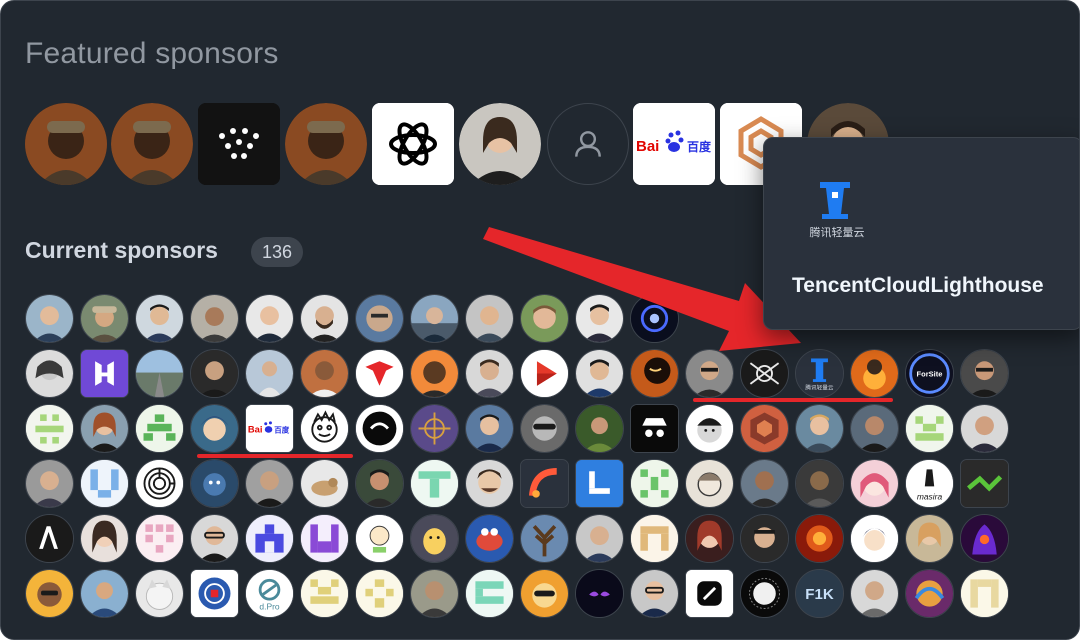 Image resolution: width=1080 pixels, height=640 pixels. Describe the element at coordinates (159, 483) in the screenshot. I see `sponsor-maze-logo` at that location.